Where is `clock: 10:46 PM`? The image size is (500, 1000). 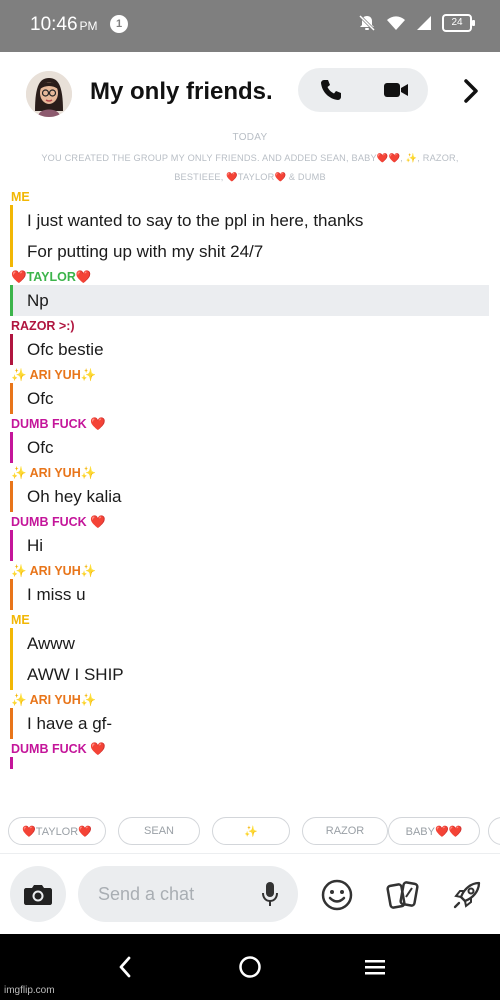 clock: 10:46 PM is located at coordinates (64, 24).